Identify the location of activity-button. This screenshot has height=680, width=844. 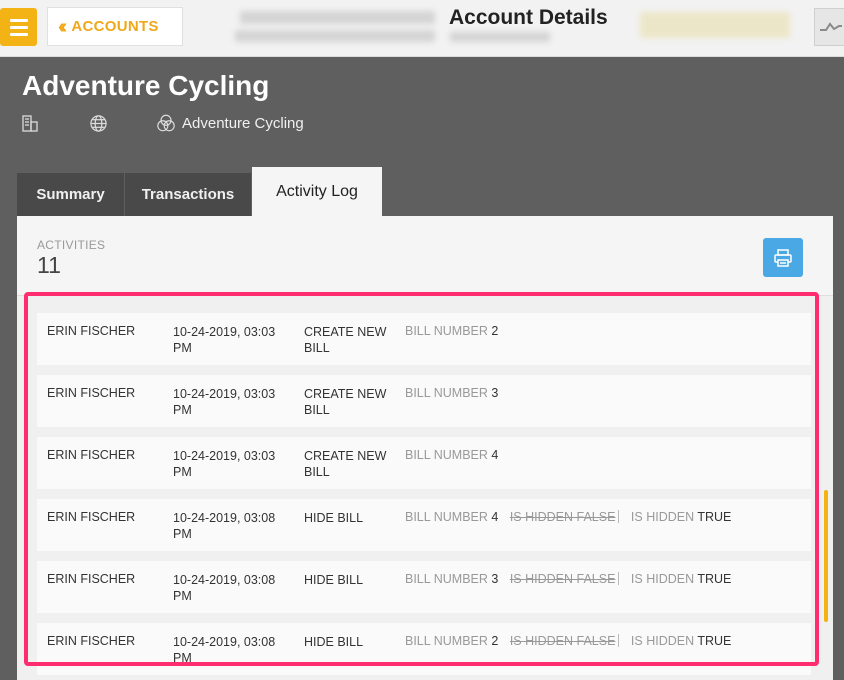
(829, 27).